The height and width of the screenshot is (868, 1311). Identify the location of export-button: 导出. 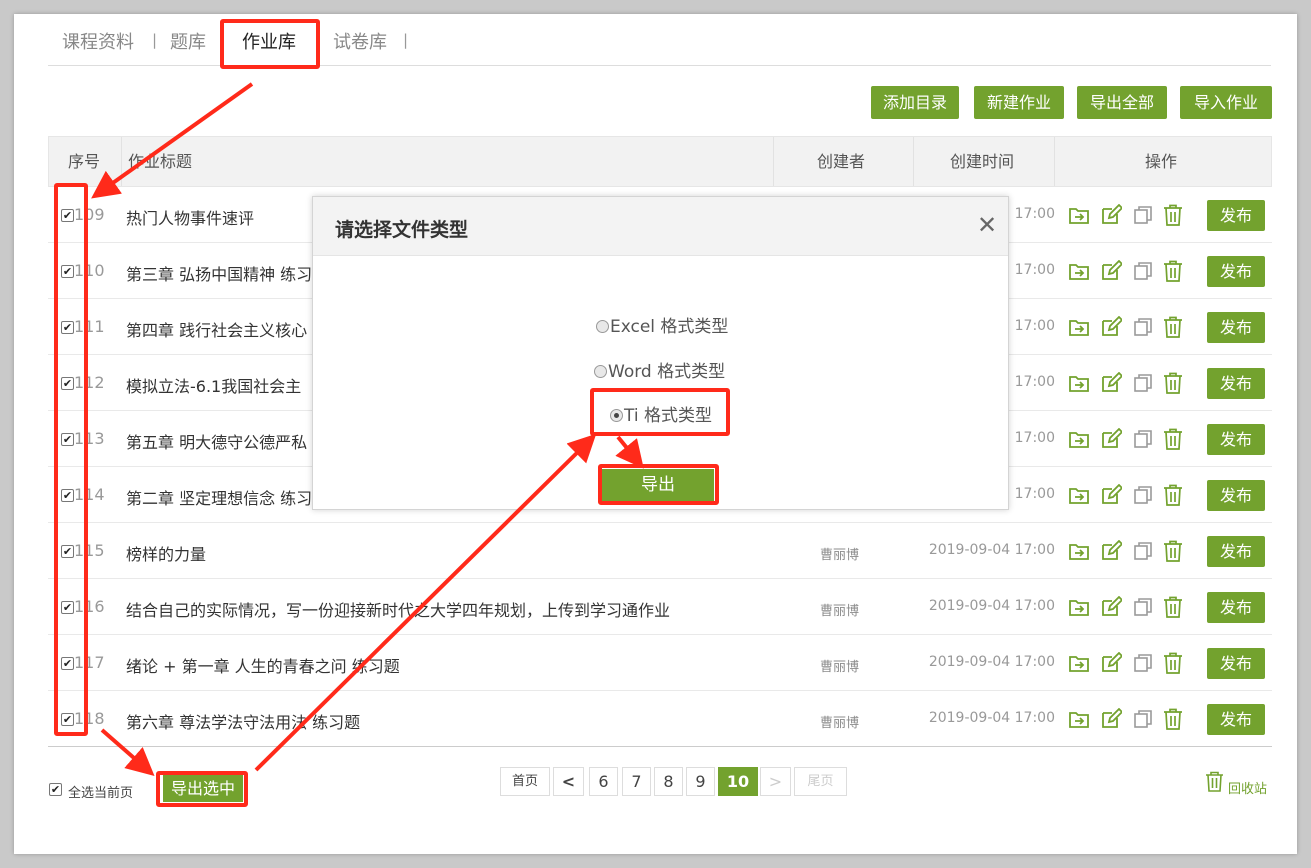
(658, 485).